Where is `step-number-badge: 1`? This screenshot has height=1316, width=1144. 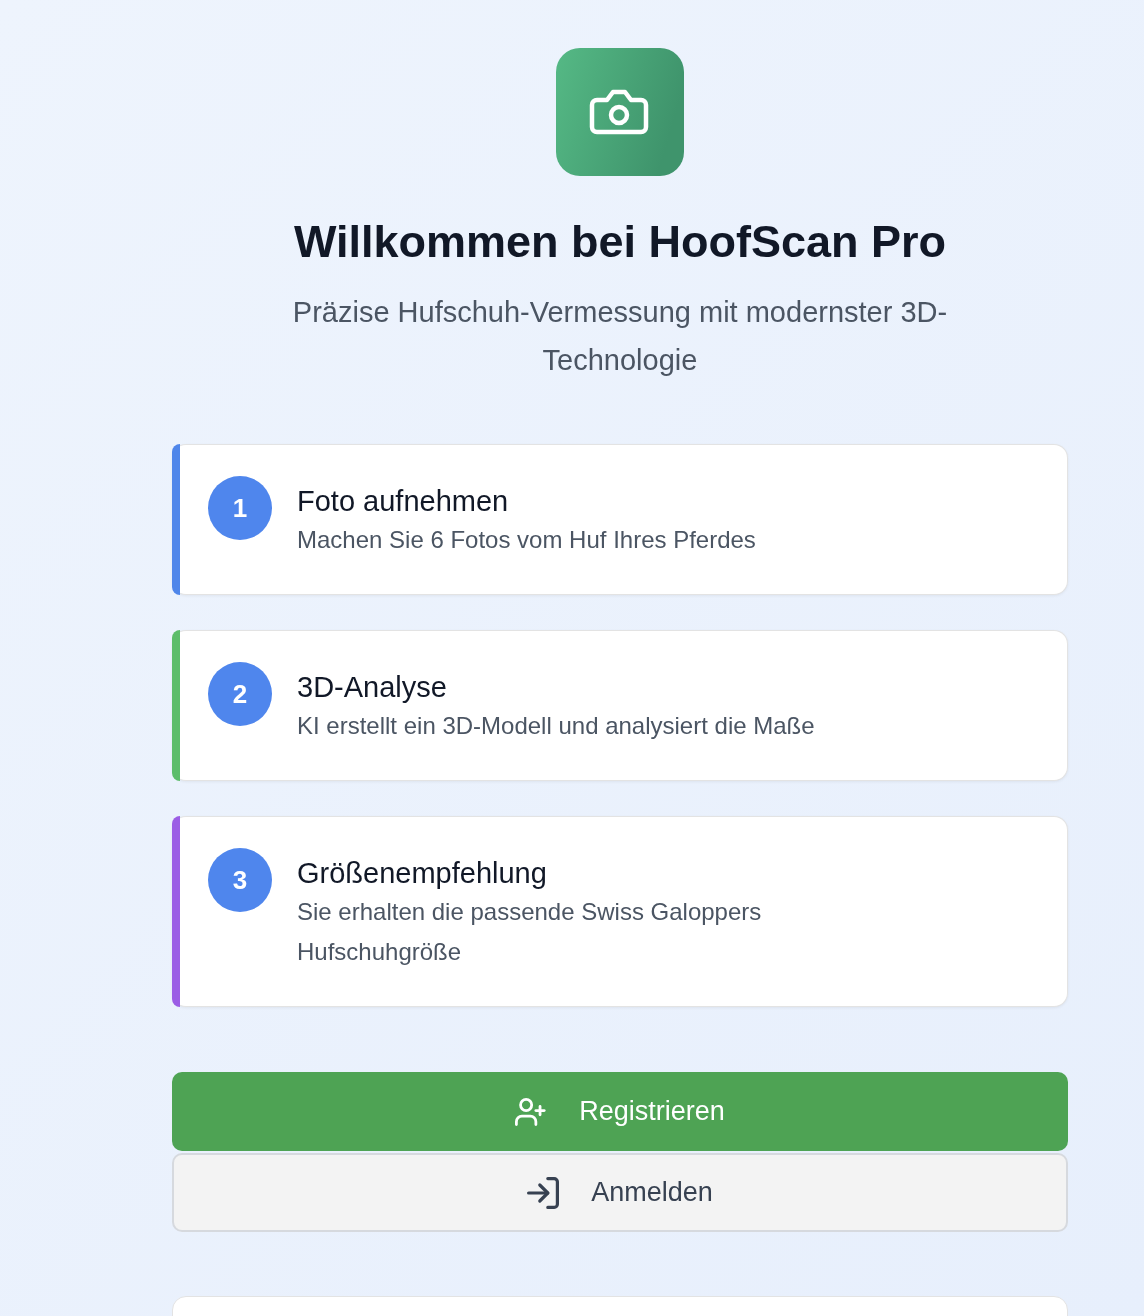
step-number-badge: 1 is located at coordinates (240, 508).